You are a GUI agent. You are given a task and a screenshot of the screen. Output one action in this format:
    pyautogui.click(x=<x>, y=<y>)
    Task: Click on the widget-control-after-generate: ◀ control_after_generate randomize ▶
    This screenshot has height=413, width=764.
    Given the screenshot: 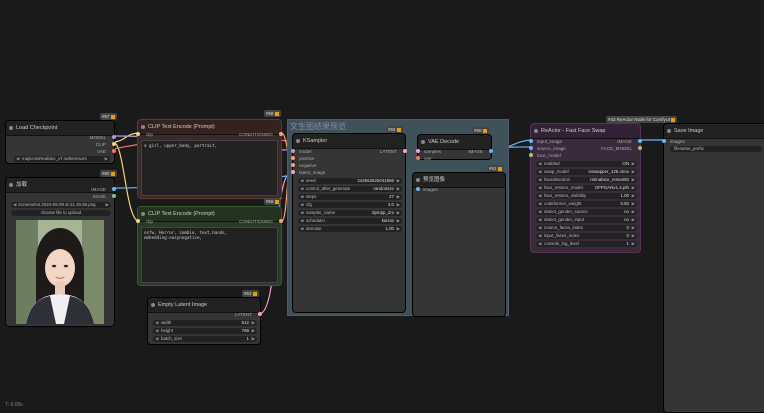 What is the action you would take?
    pyautogui.click(x=350, y=189)
    